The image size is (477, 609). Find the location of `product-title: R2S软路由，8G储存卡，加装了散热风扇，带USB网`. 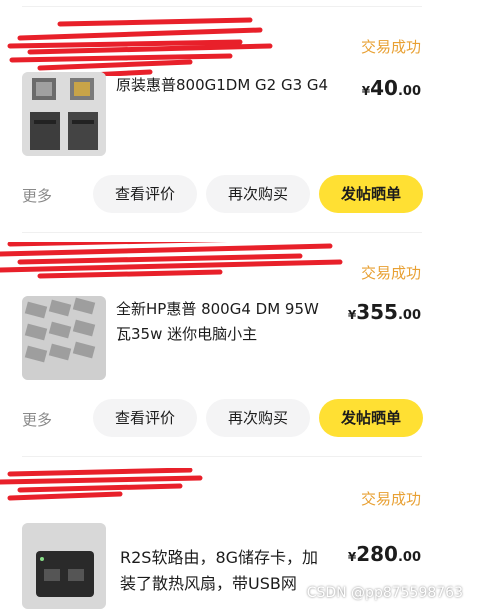

product-title: R2S软路由，8G储存卡，加装了散热风扇，带USB网 is located at coordinates (225, 571).